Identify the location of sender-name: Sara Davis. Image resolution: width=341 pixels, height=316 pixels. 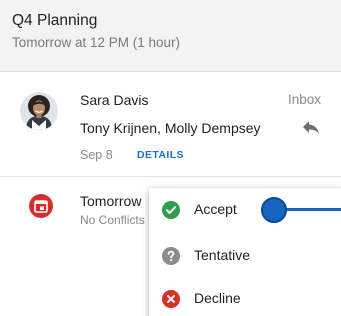
(114, 100).